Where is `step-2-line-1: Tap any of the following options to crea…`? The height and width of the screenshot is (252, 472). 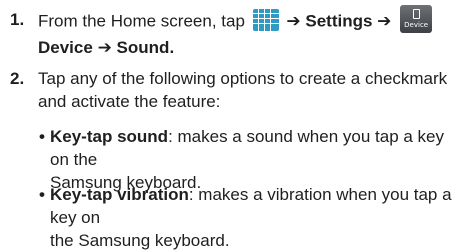 step-2-line-1: Tap any of the following options to crea… is located at coordinates (243, 78).